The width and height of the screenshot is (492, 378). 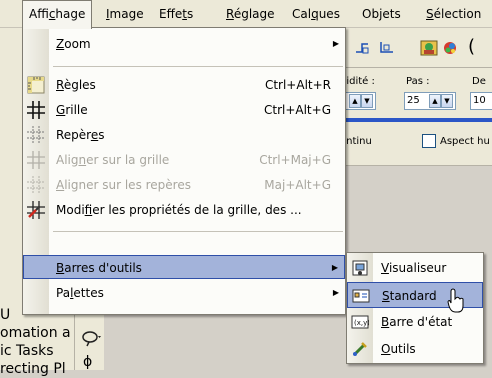 I want to click on menu-item-reperes: Repères, so click(x=184, y=135).